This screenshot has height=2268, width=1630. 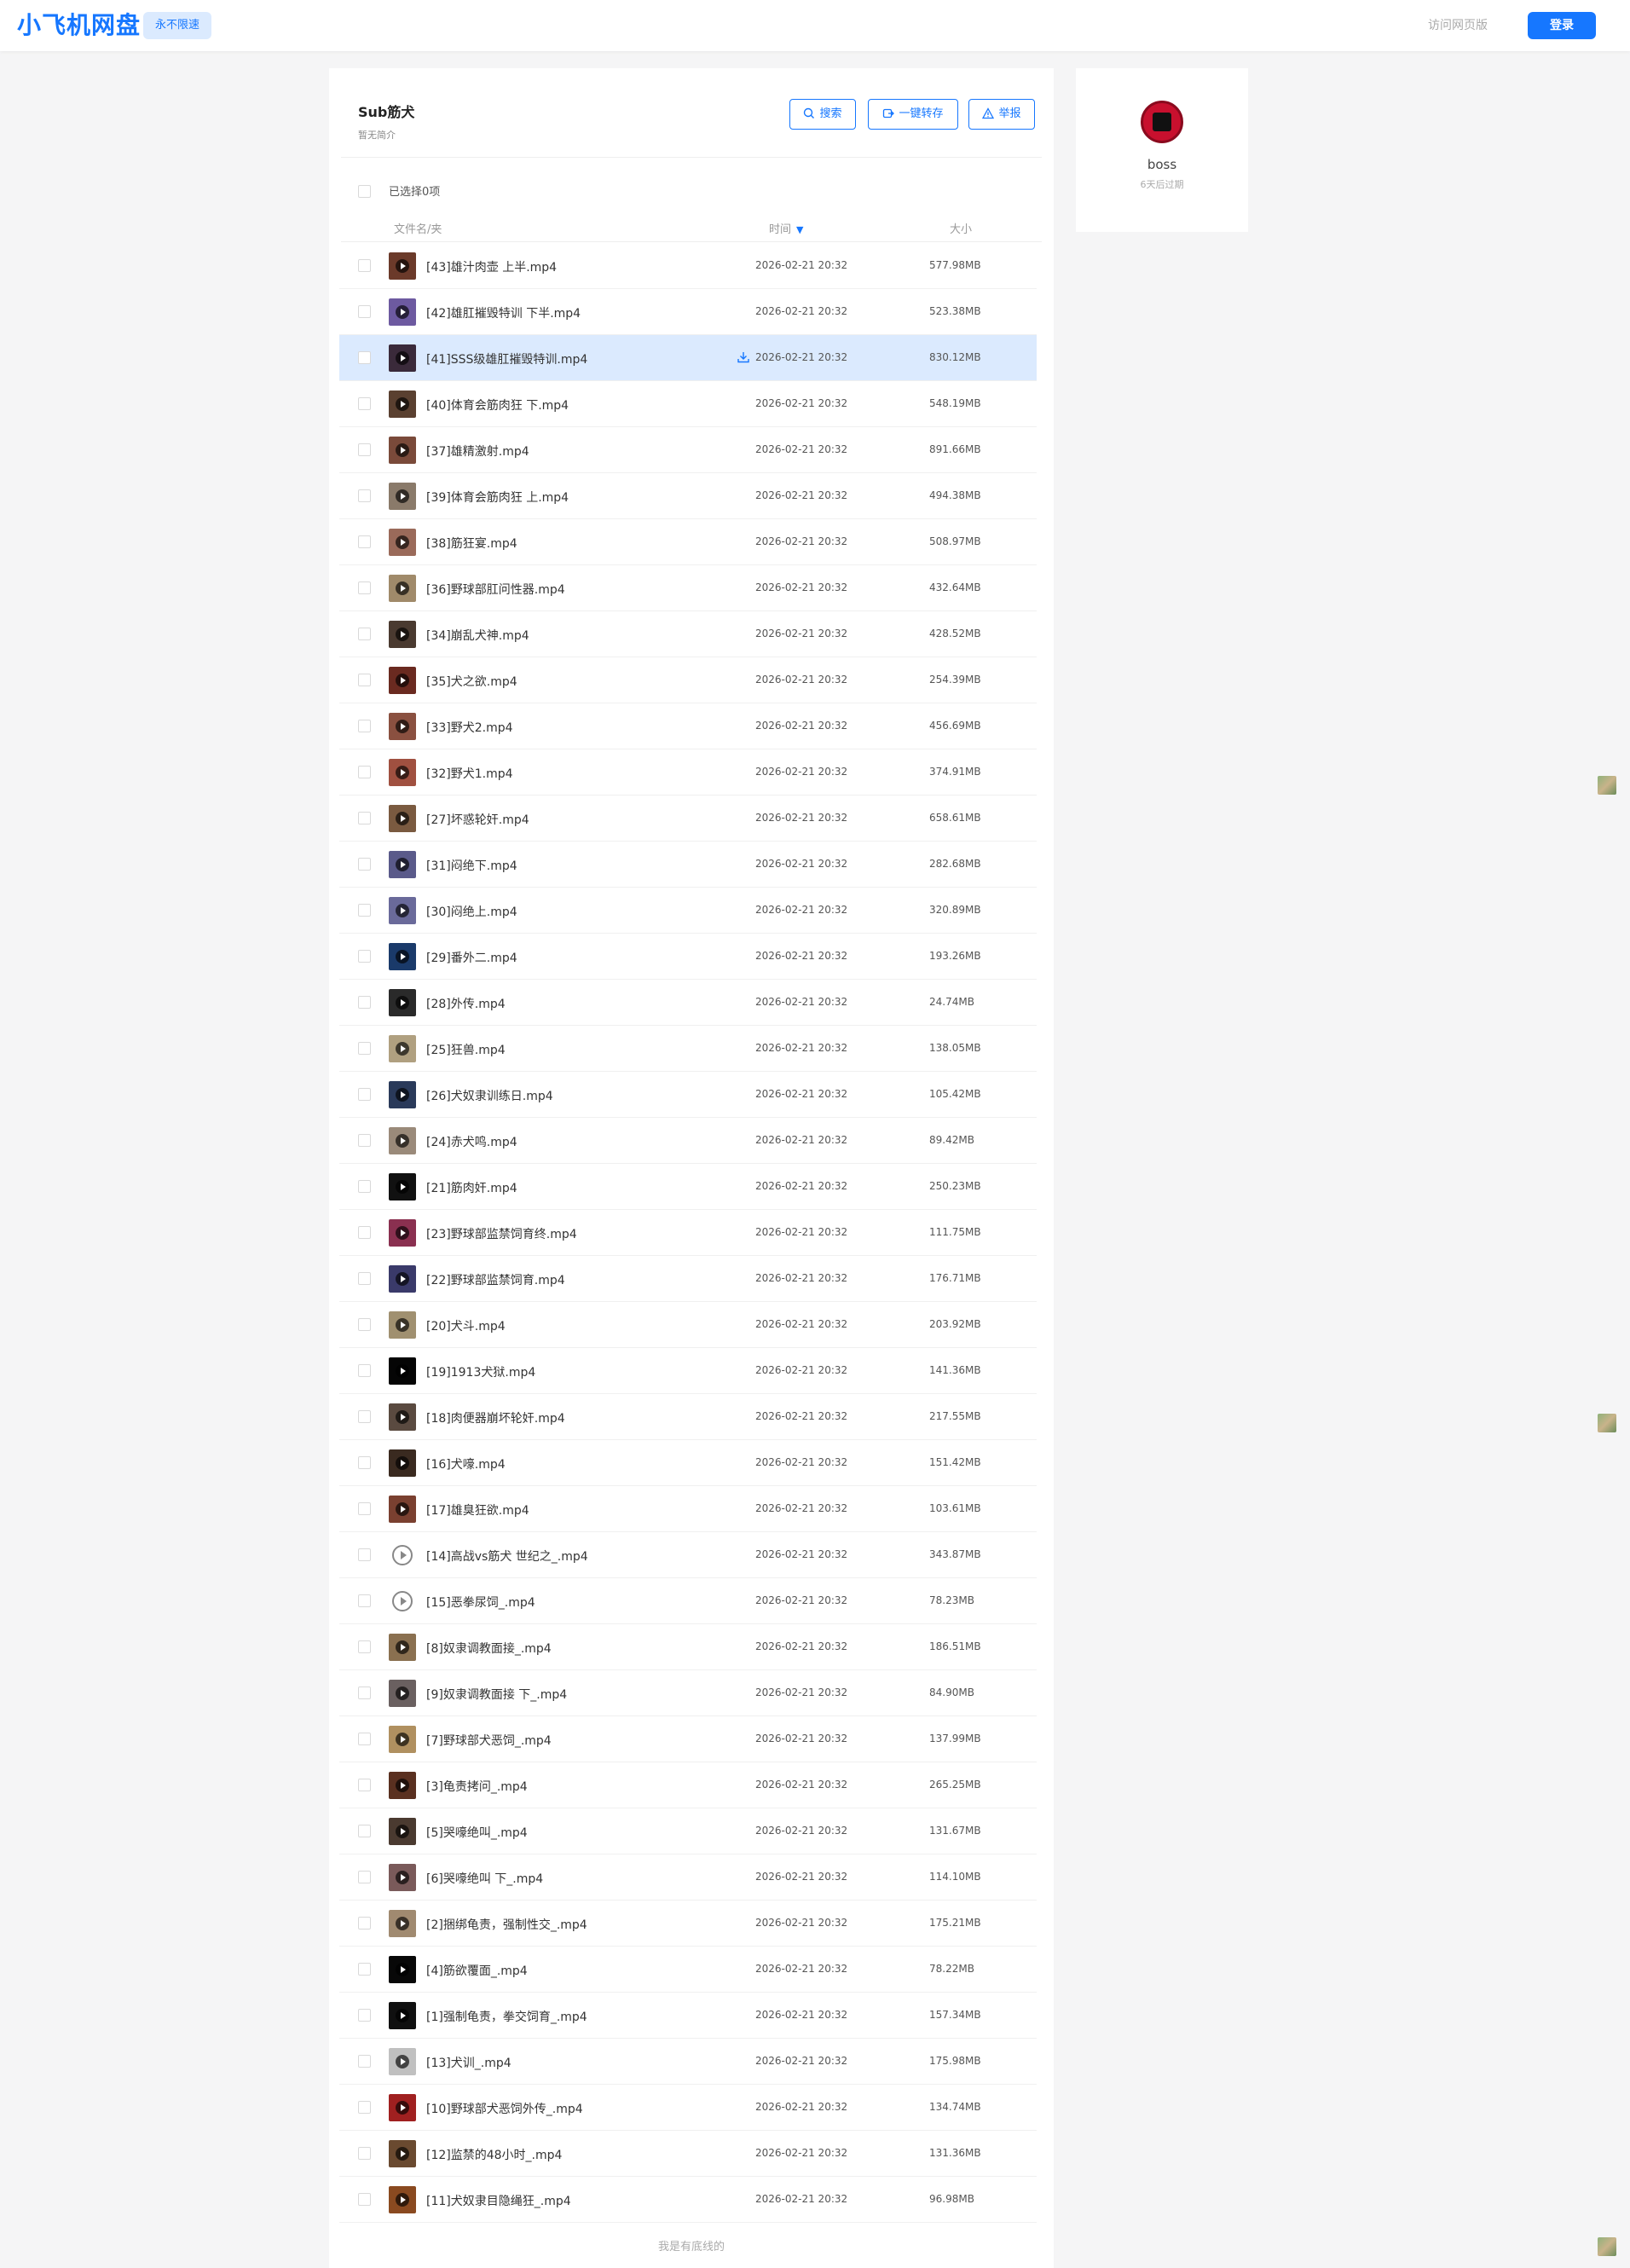 I want to click on file-name: [30]闷绝上.mp4, so click(x=471, y=912).